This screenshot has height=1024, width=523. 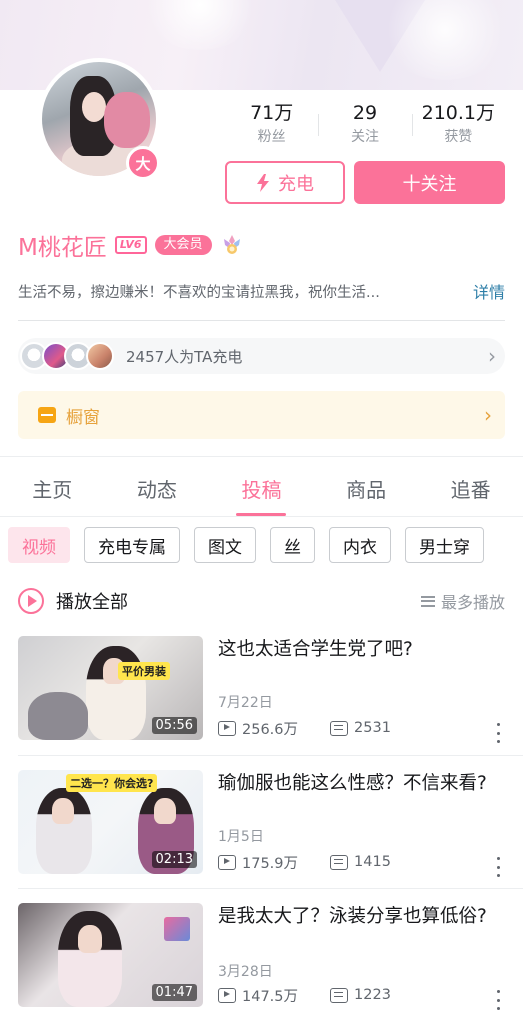 I want to click on video-duration: 05:56, so click(x=174, y=725).